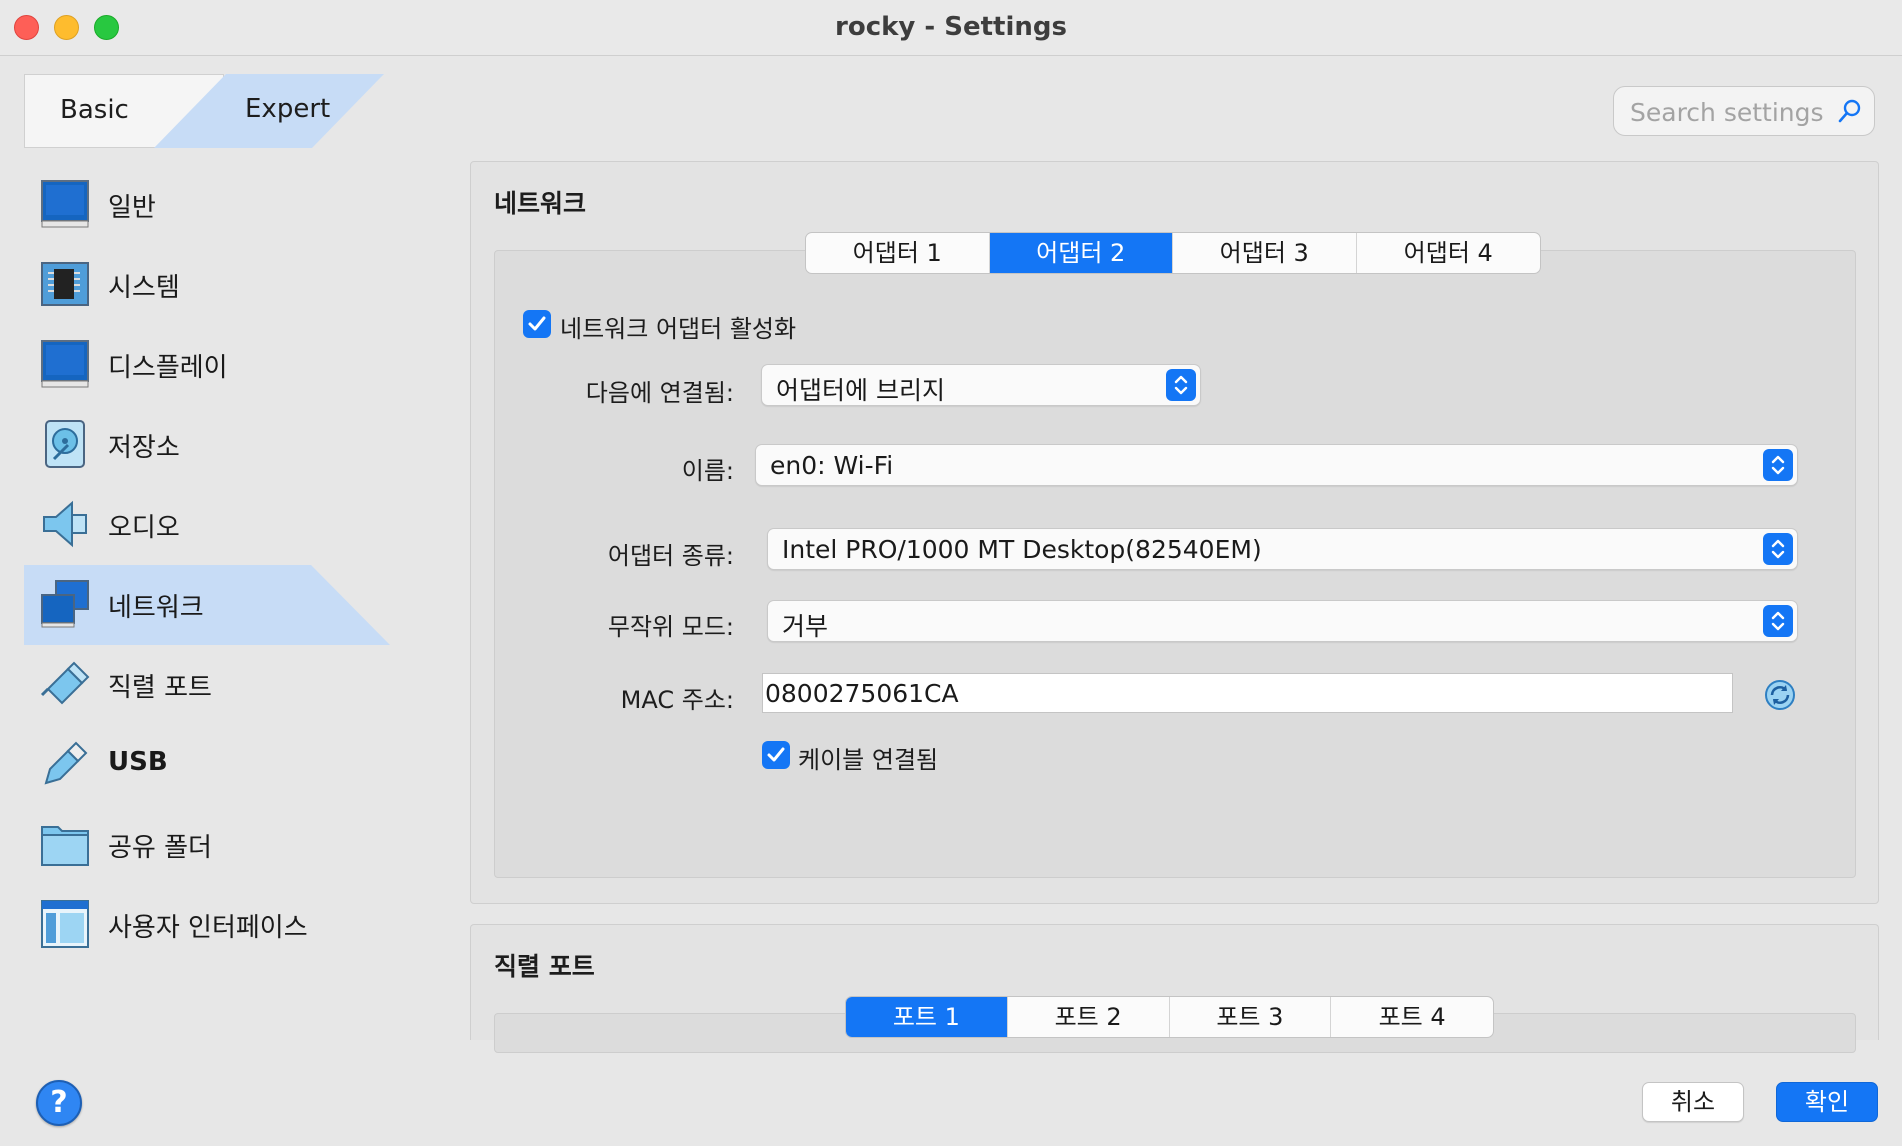 The image size is (1902, 1146). Describe the element at coordinates (540, 203) in the screenshot. I see `section-title-network: 네트워크` at that location.